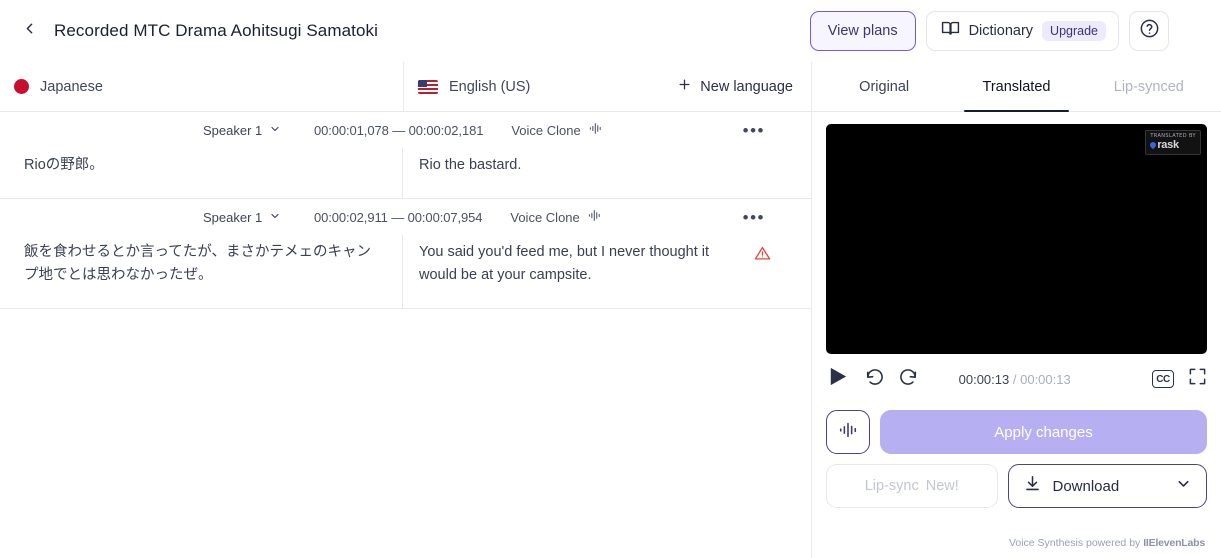 This screenshot has height=558, width=1221. I want to click on download-icon, so click(1032, 486).